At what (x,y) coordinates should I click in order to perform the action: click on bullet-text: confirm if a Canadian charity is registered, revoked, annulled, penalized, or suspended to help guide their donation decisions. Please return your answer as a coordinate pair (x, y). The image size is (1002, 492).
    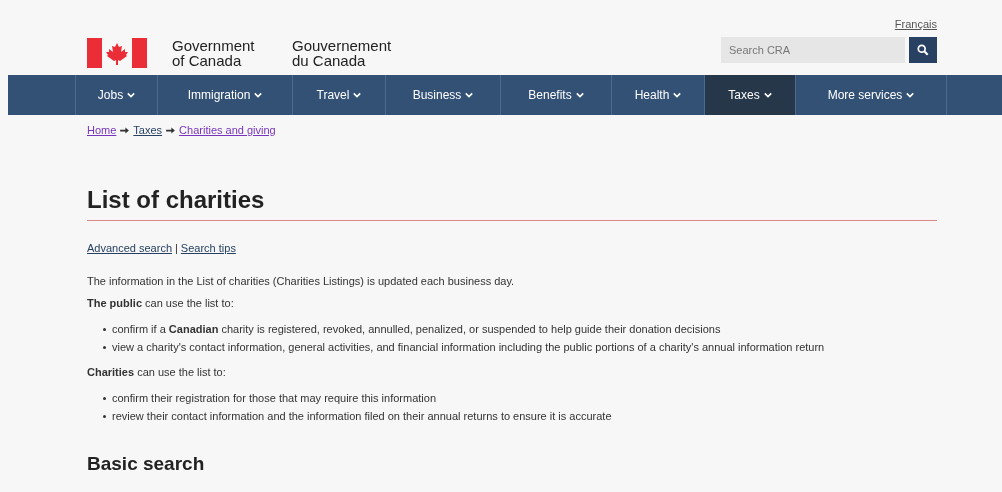
    Looking at the image, I should click on (416, 329).